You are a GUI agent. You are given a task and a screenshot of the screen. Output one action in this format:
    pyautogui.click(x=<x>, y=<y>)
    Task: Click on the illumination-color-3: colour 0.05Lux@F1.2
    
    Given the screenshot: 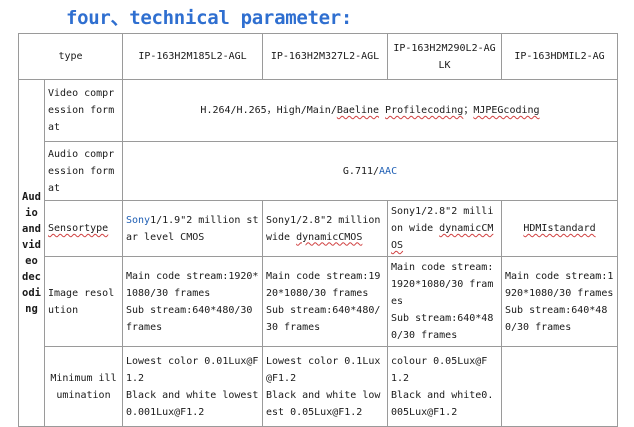 What is the action you would take?
    pyautogui.click(x=439, y=369)
    